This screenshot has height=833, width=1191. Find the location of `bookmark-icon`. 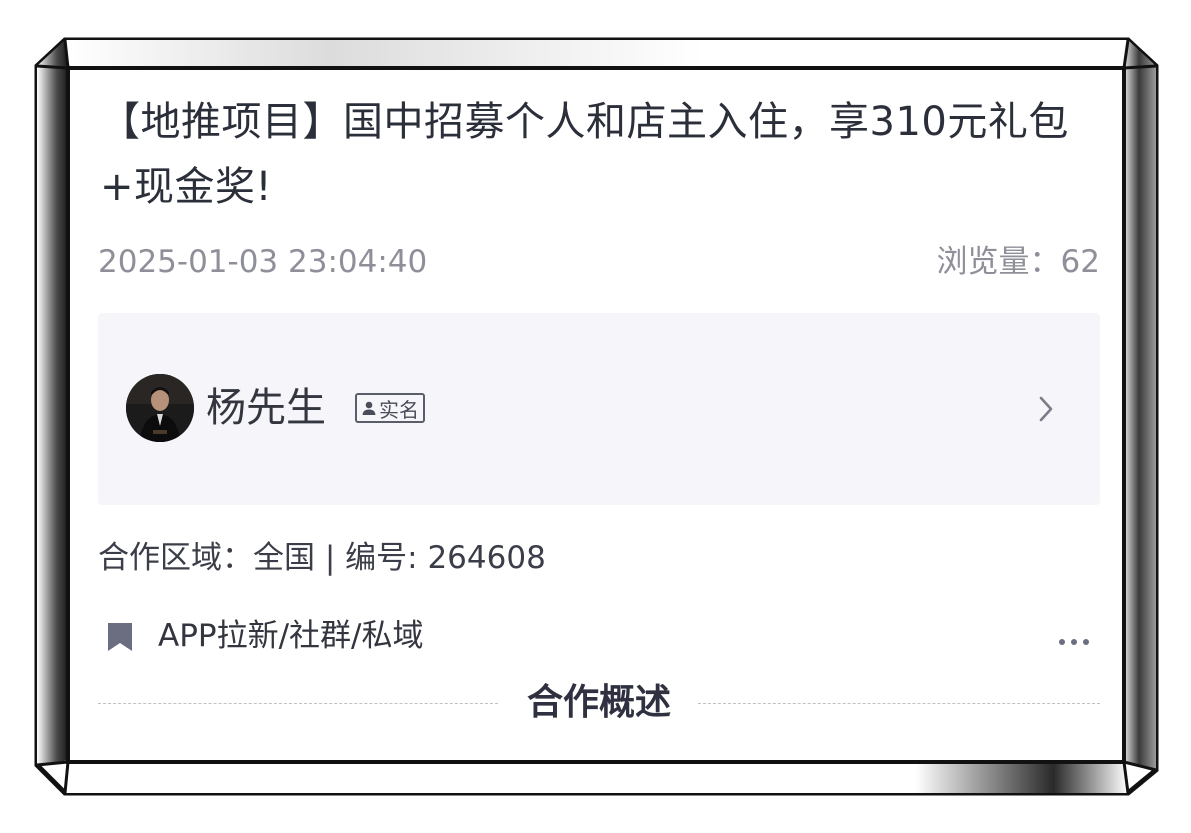

bookmark-icon is located at coordinates (120, 639).